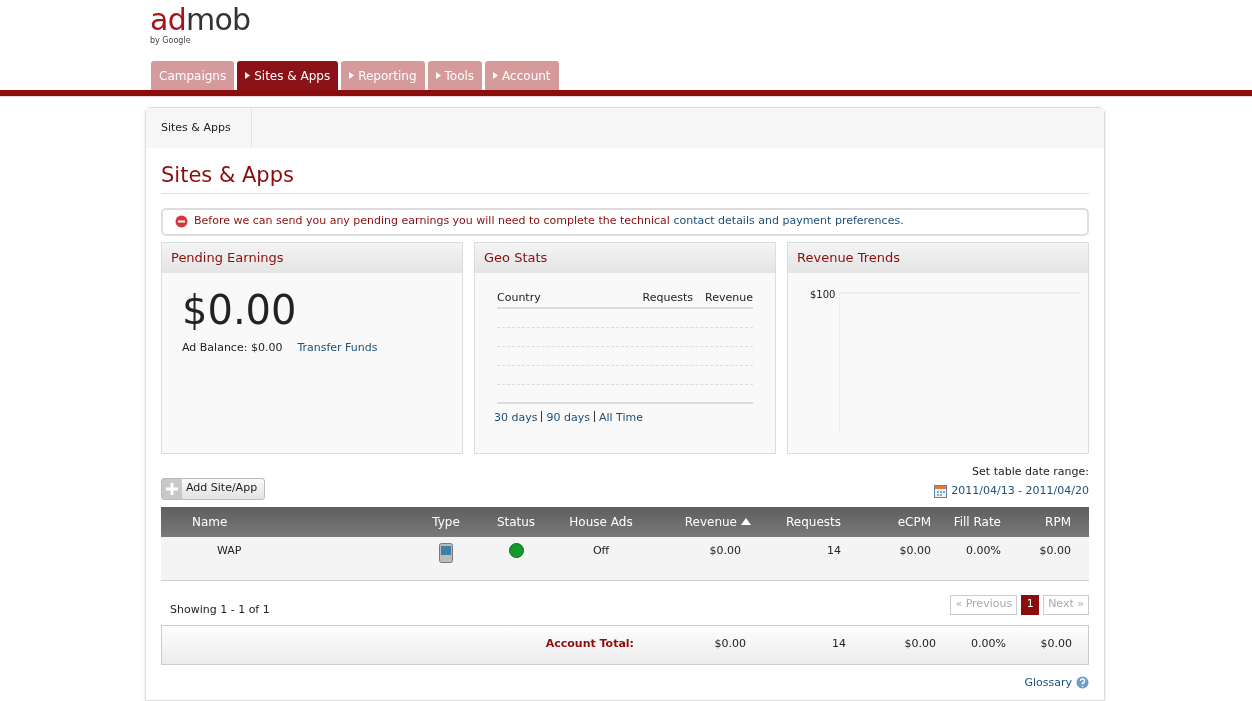 The image size is (1252, 701). Describe the element at coordinates (896, 521) in the screenshot. I see `column-header: eCPM` at that location.